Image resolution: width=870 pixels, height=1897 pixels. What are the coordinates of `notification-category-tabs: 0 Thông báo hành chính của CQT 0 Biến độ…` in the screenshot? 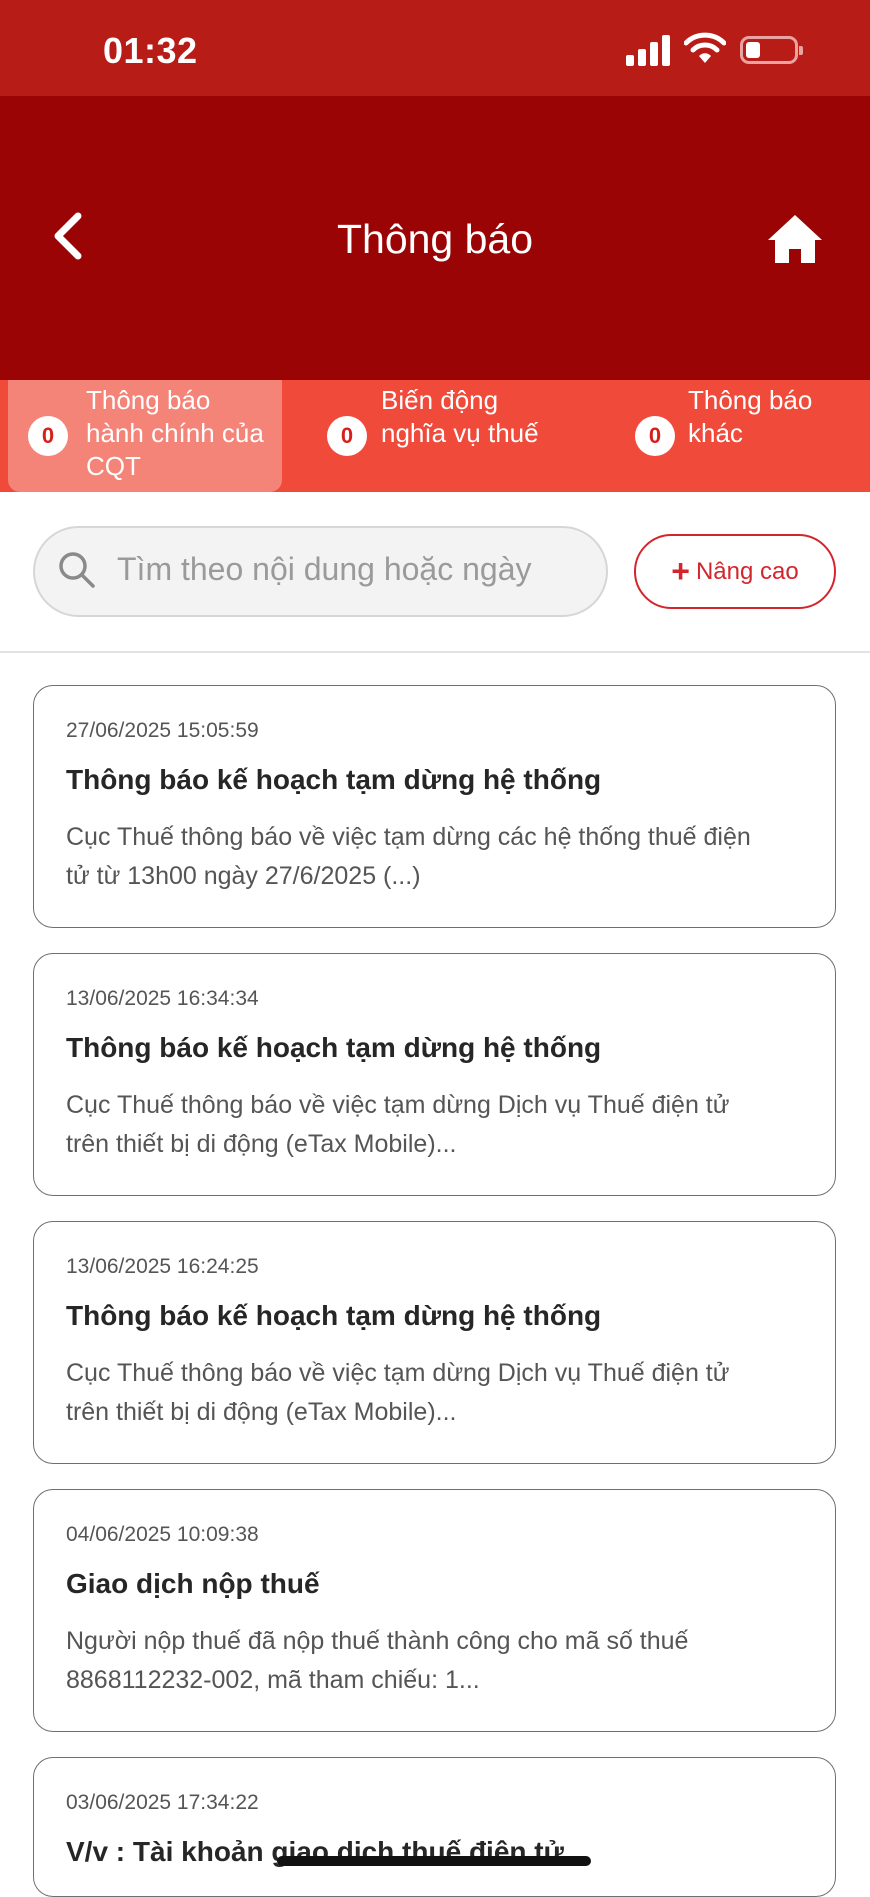 It's located at (435, 436).